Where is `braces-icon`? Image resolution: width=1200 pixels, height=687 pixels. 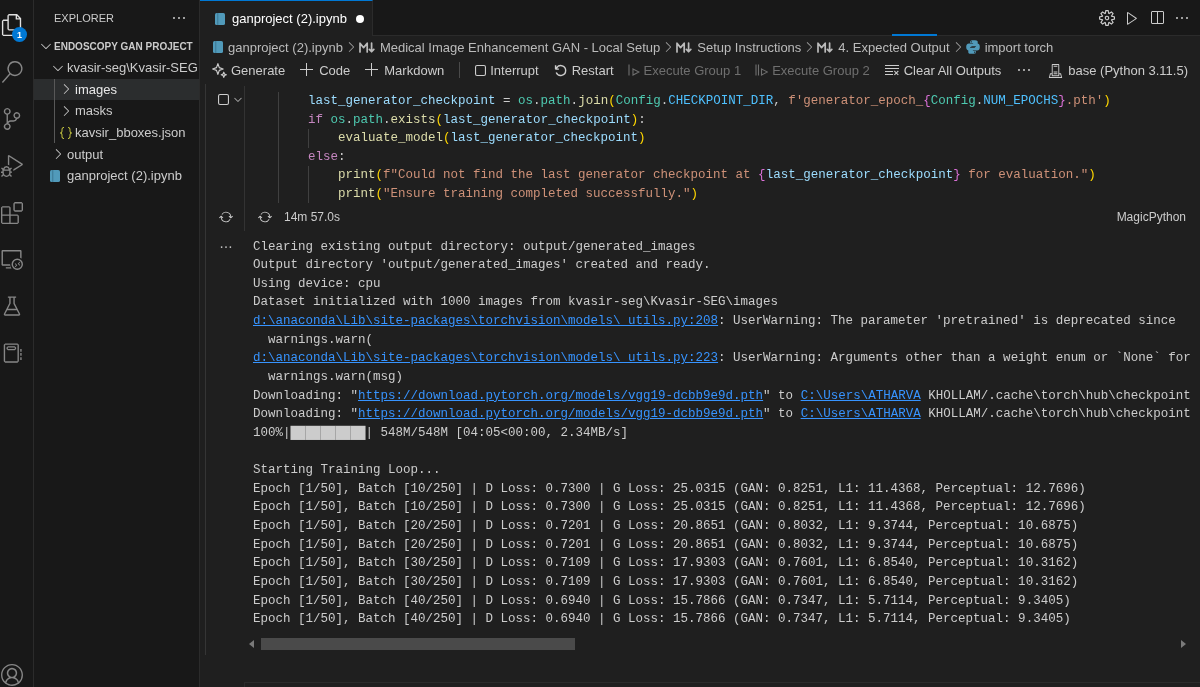 braces-icon is located at coordinates (66, 132).